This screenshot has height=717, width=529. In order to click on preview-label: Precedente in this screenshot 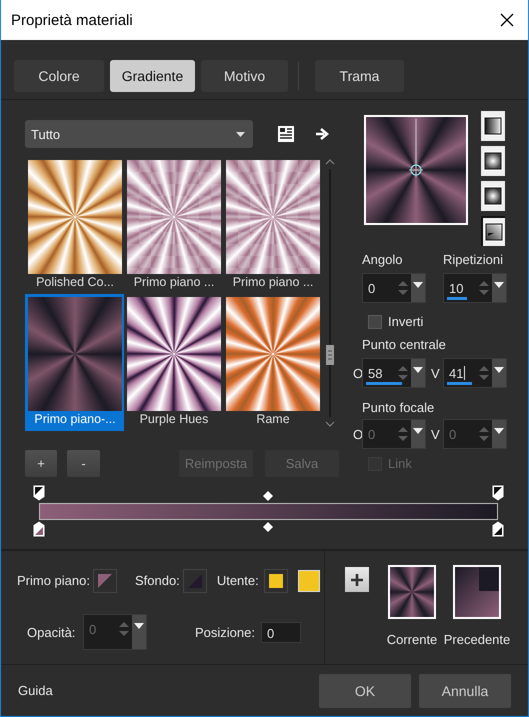, I will do `click(477, 639)`.